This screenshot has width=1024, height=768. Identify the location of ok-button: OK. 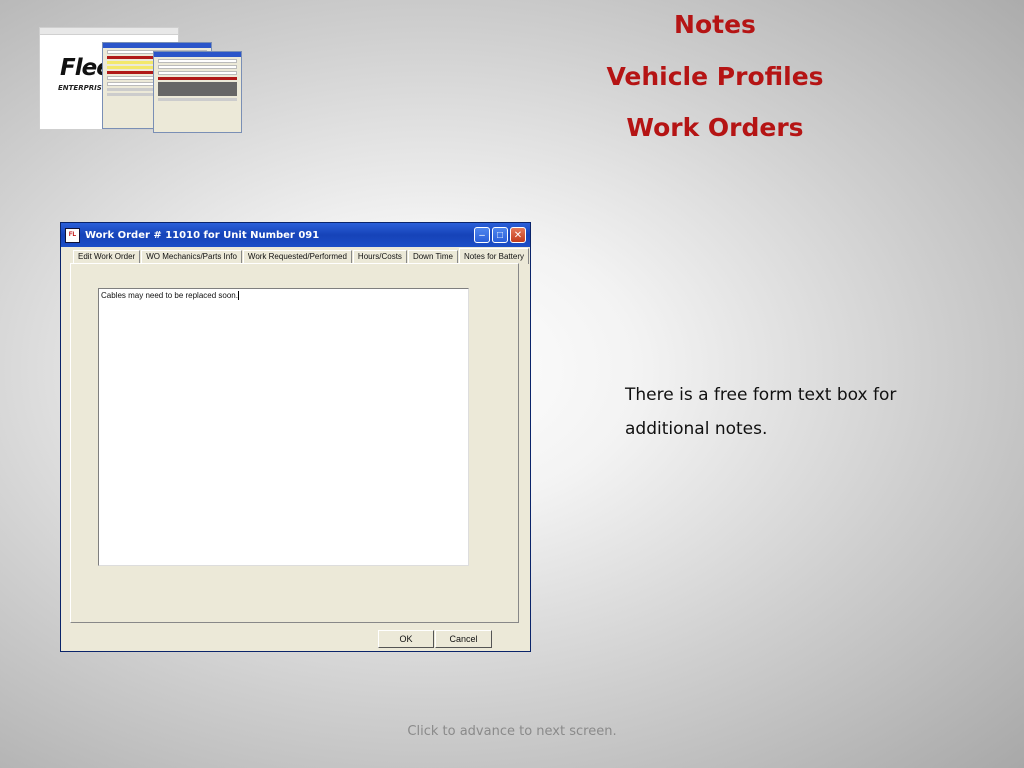
(406, 639).